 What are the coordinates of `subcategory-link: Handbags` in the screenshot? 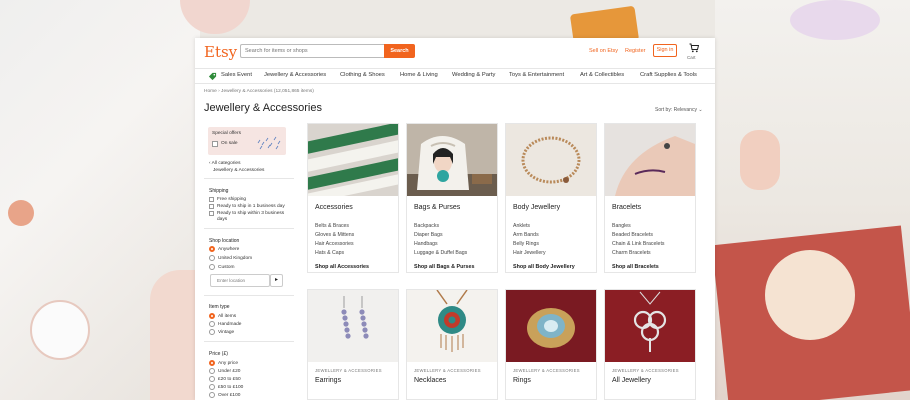 It's located at (426, 244).